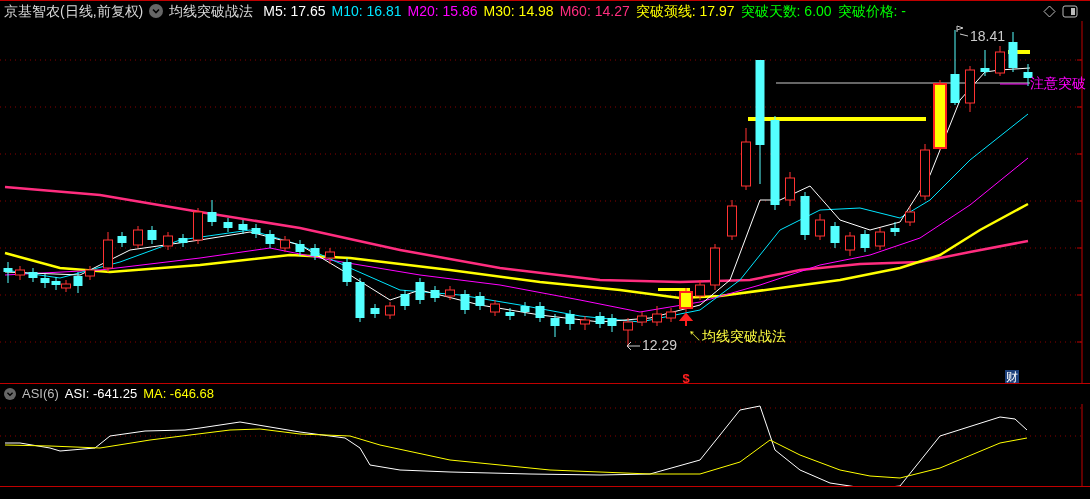  Describe the element at coordinates (786, 11) in the screenshot. I see `indicator-value: 突破天数: 6.00` at that location.